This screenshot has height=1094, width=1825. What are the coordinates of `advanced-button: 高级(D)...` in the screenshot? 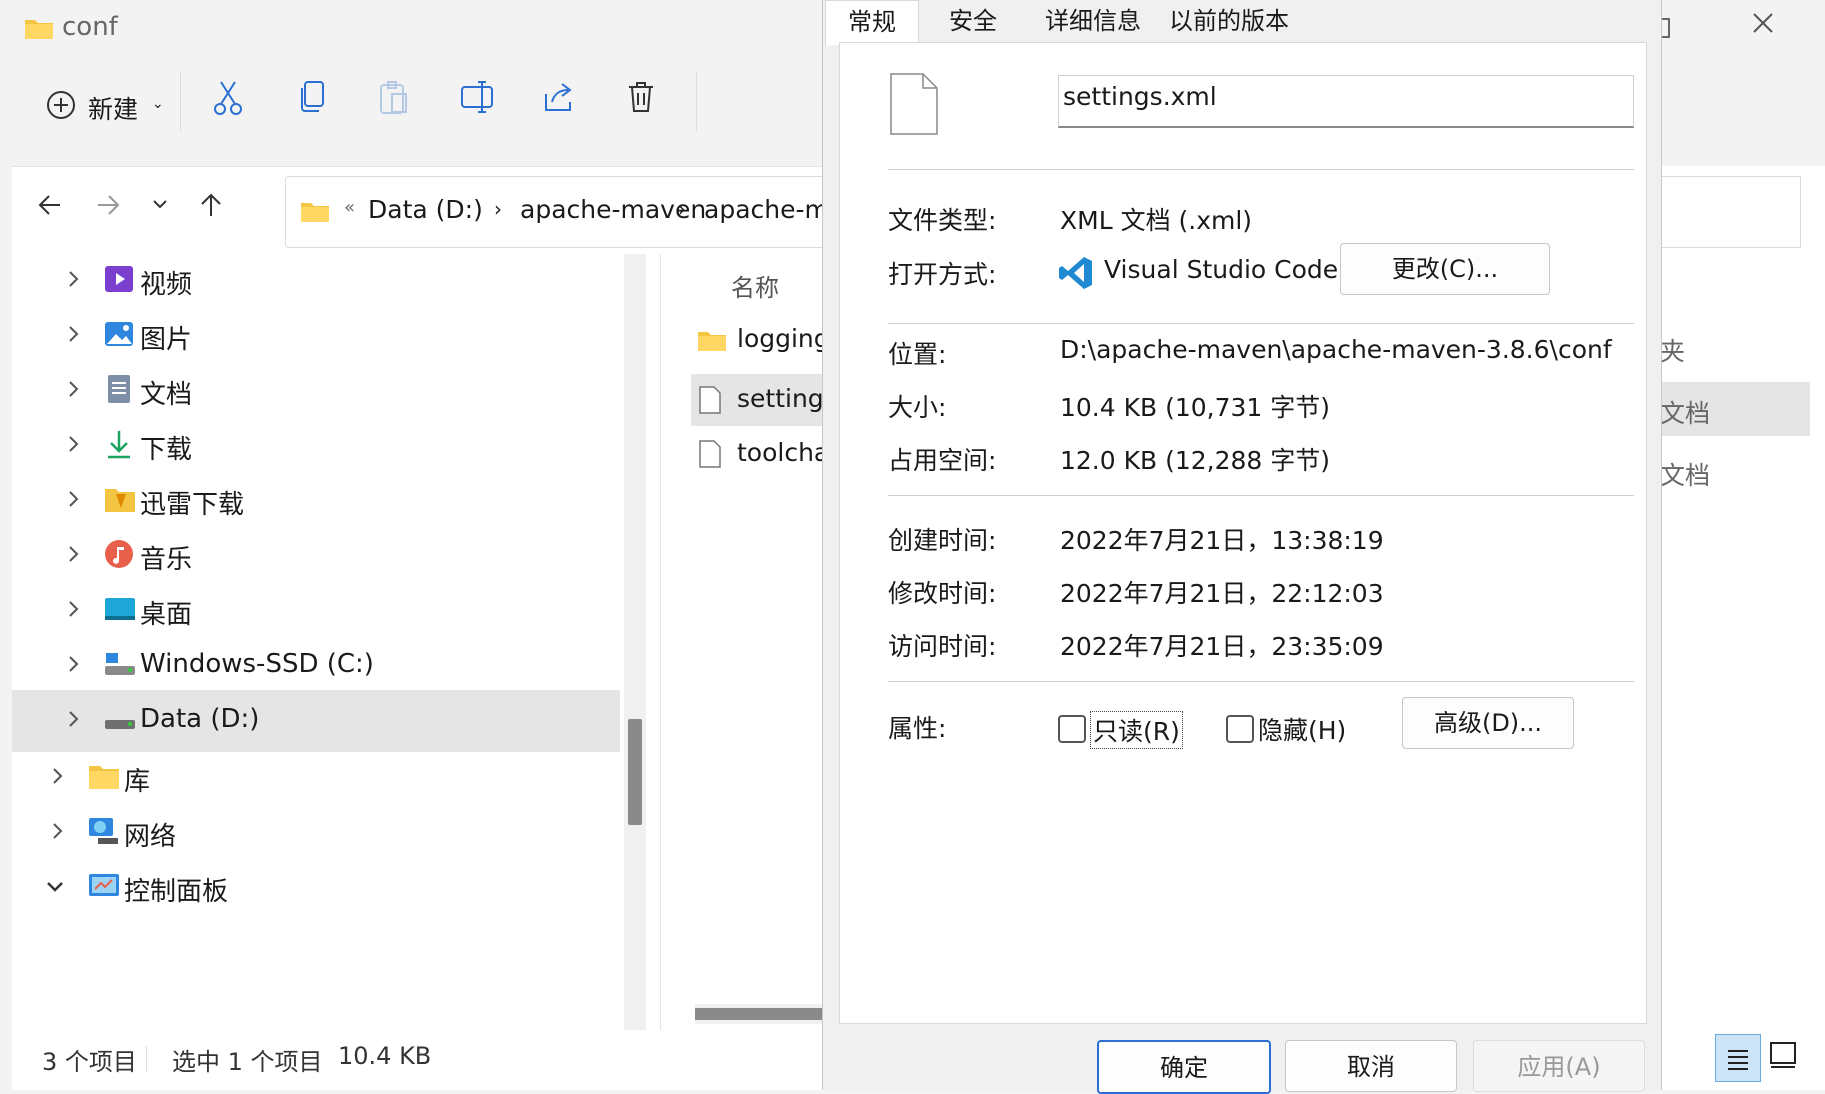 It's located at (1488, 723).